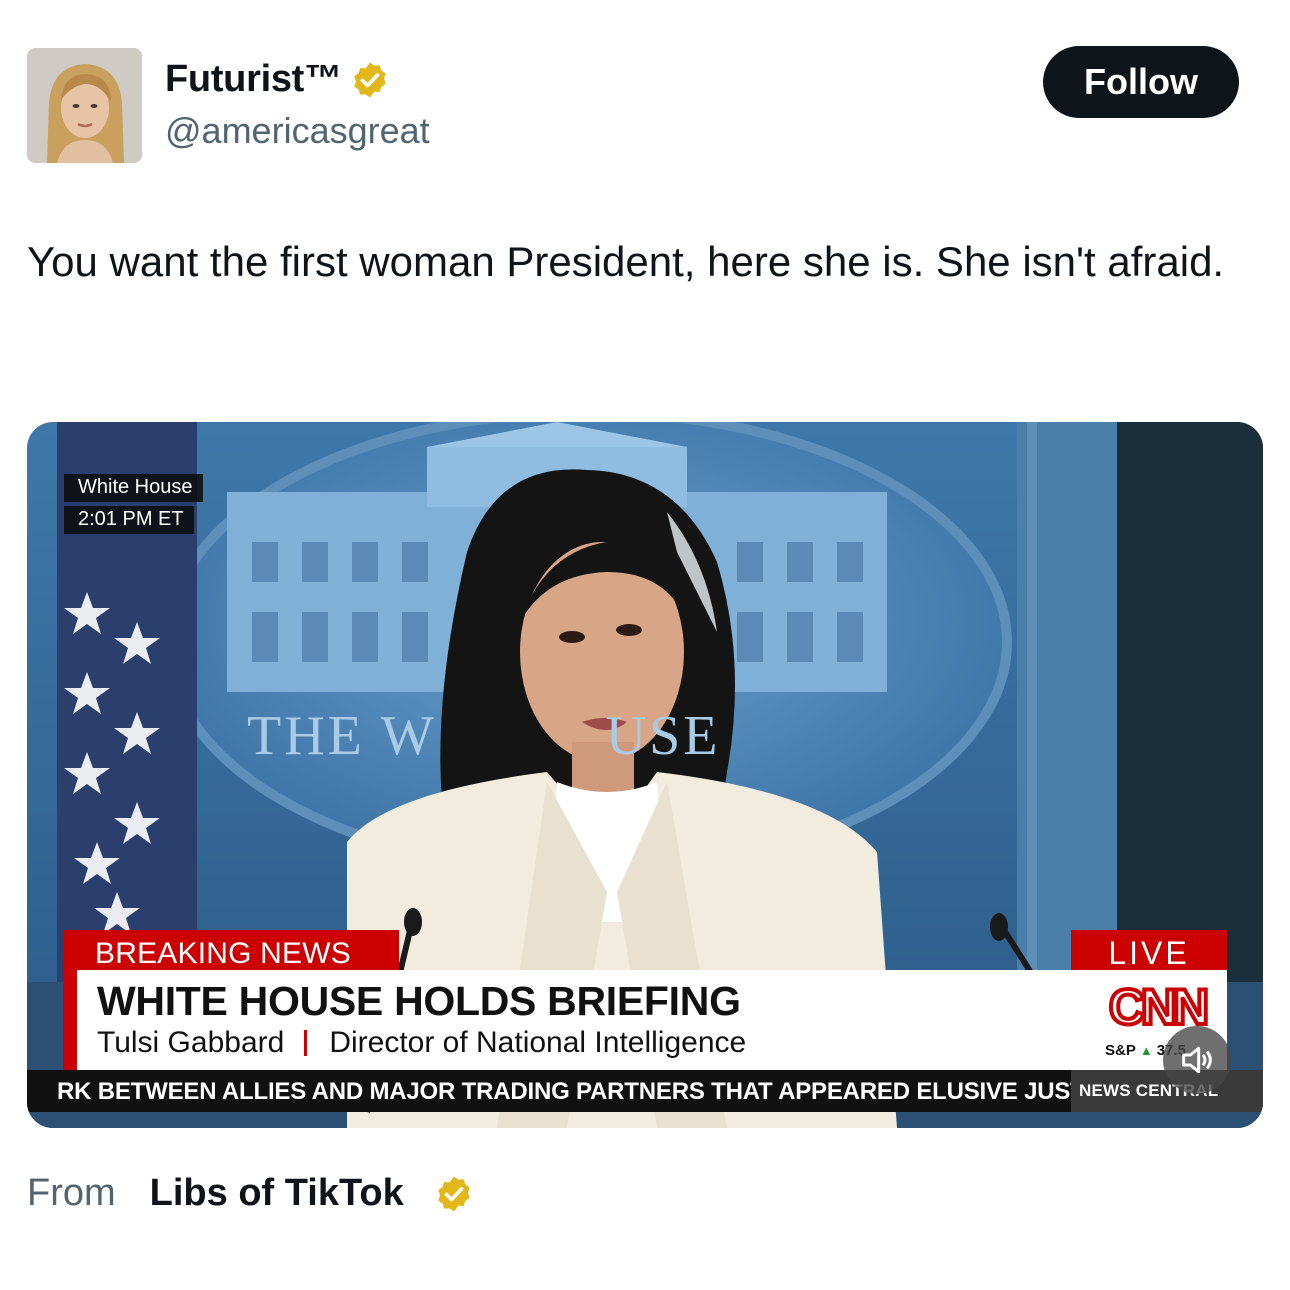  I want to click on source-name-link: Libs of TikTok, so click(277, 1193).